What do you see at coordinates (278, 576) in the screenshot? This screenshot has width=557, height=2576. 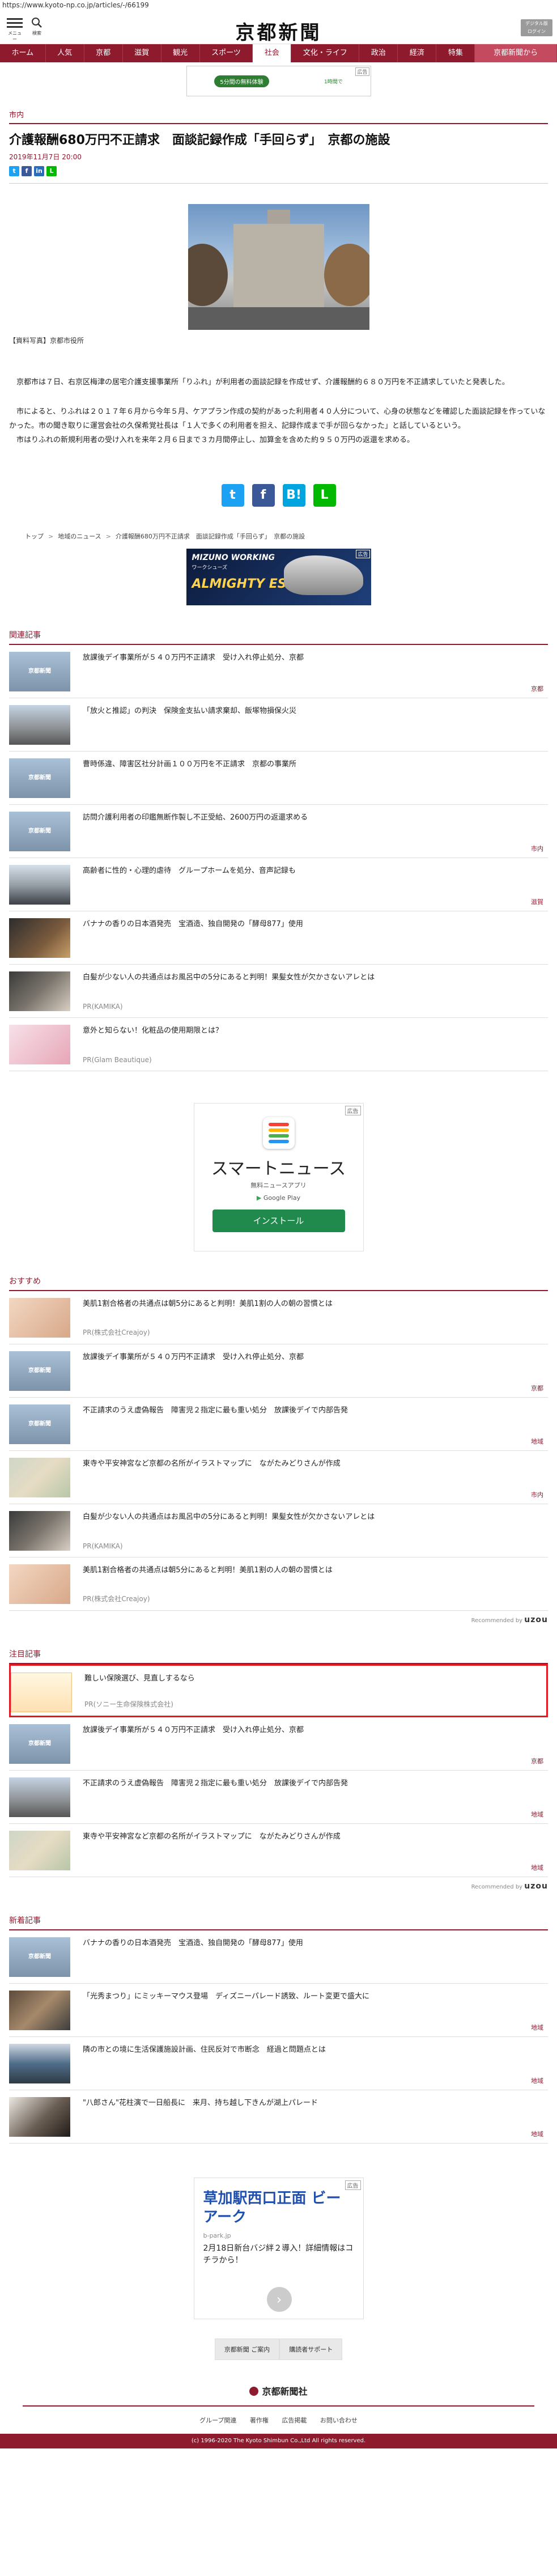 I see `mizuno-ad: 広告 MIZUNO WORKING ワークシューズ ALMIGHTY ES31L` at bounding box center [278, 576].